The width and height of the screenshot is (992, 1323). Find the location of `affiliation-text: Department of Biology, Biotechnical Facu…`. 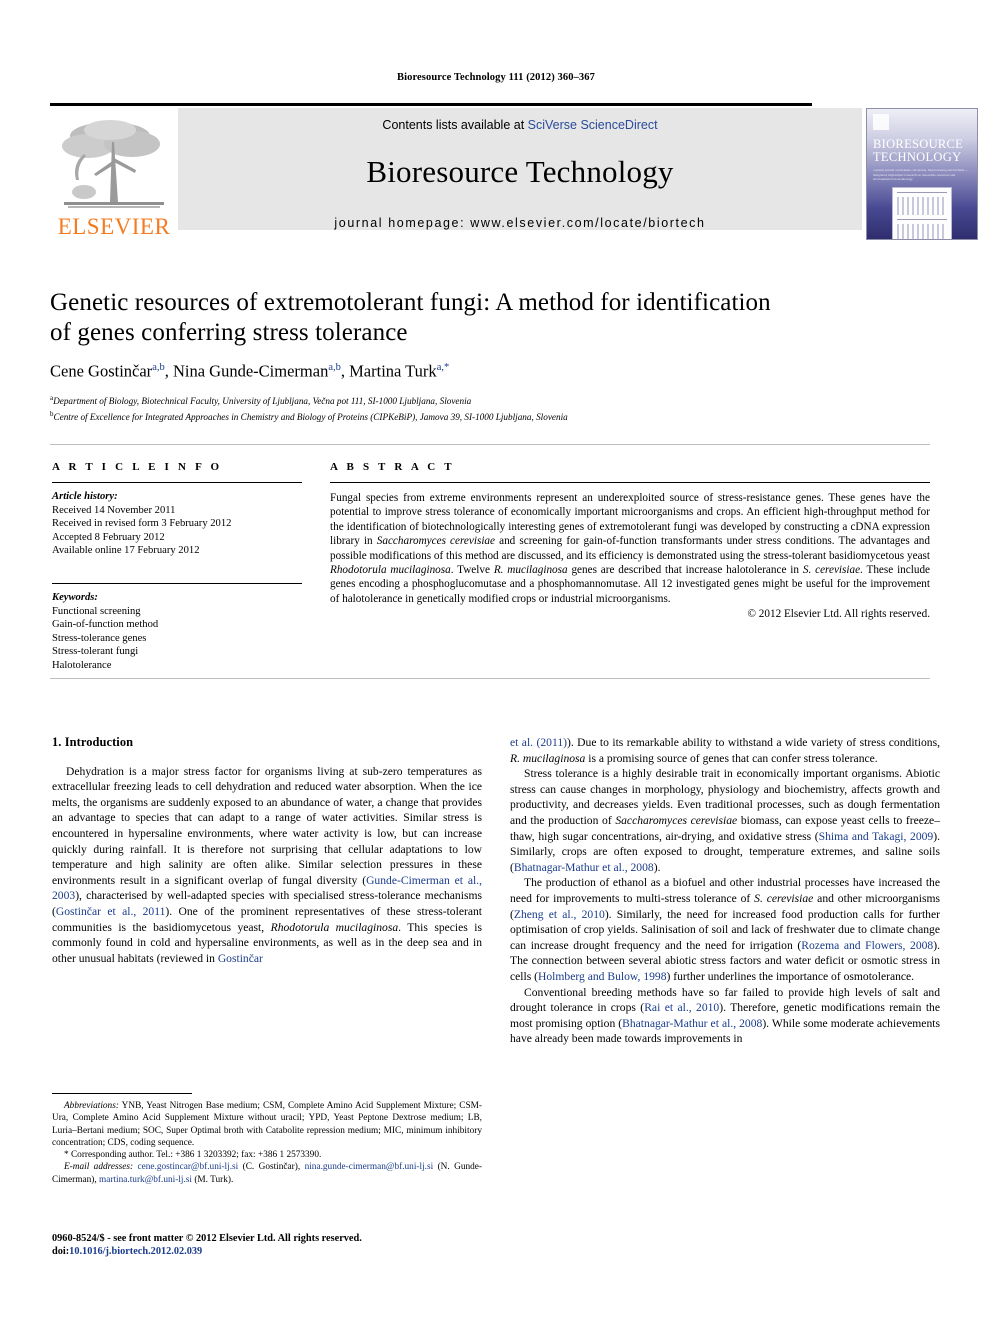

affiliation-text: Department of Biology, Biotechnical Facu… is located at coordinates (262, 401).